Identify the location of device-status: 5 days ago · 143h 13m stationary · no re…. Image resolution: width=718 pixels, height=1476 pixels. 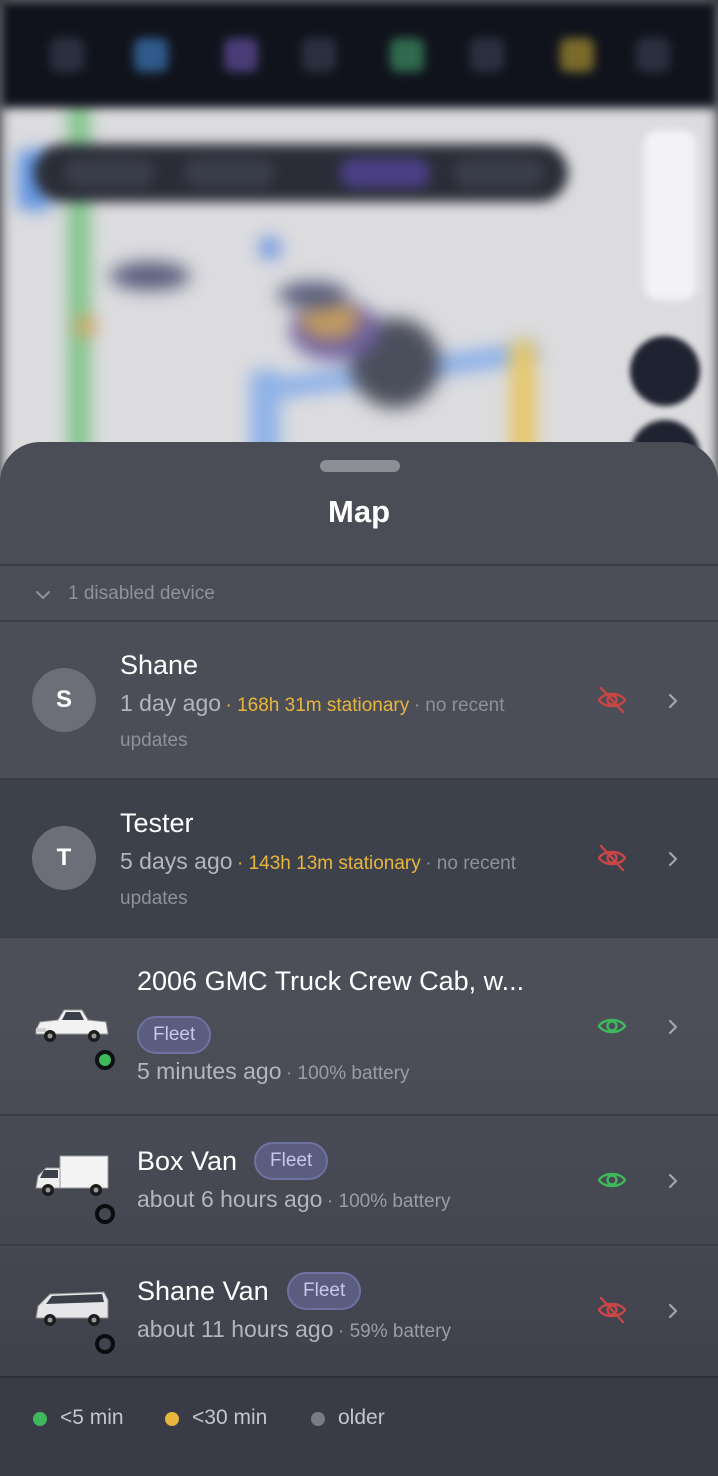
(330, 880).